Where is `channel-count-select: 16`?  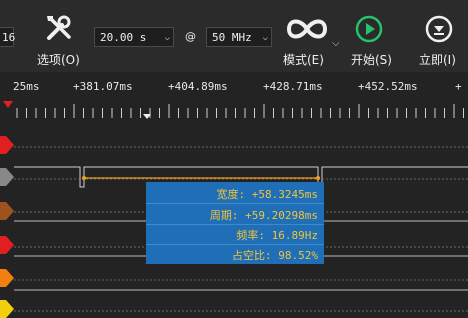
channel-count-select: 16 is located at coordinates (8, 37).